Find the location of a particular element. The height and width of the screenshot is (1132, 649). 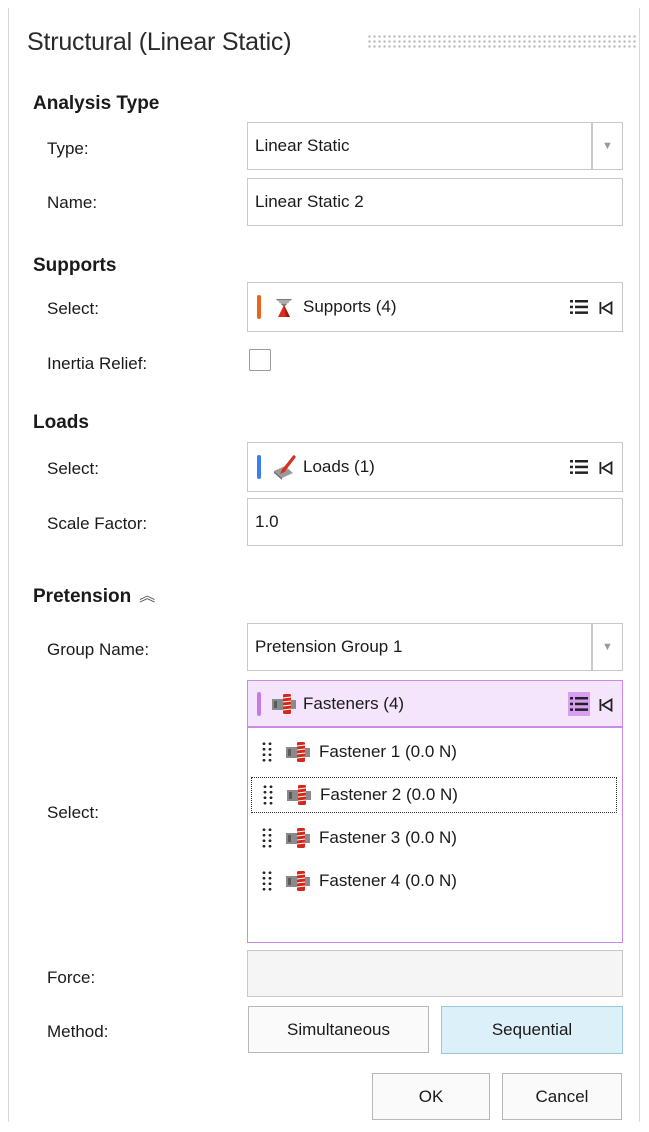

fastener-label: Fastener 3 (0.0 N) is located at coordinates (388, 837).